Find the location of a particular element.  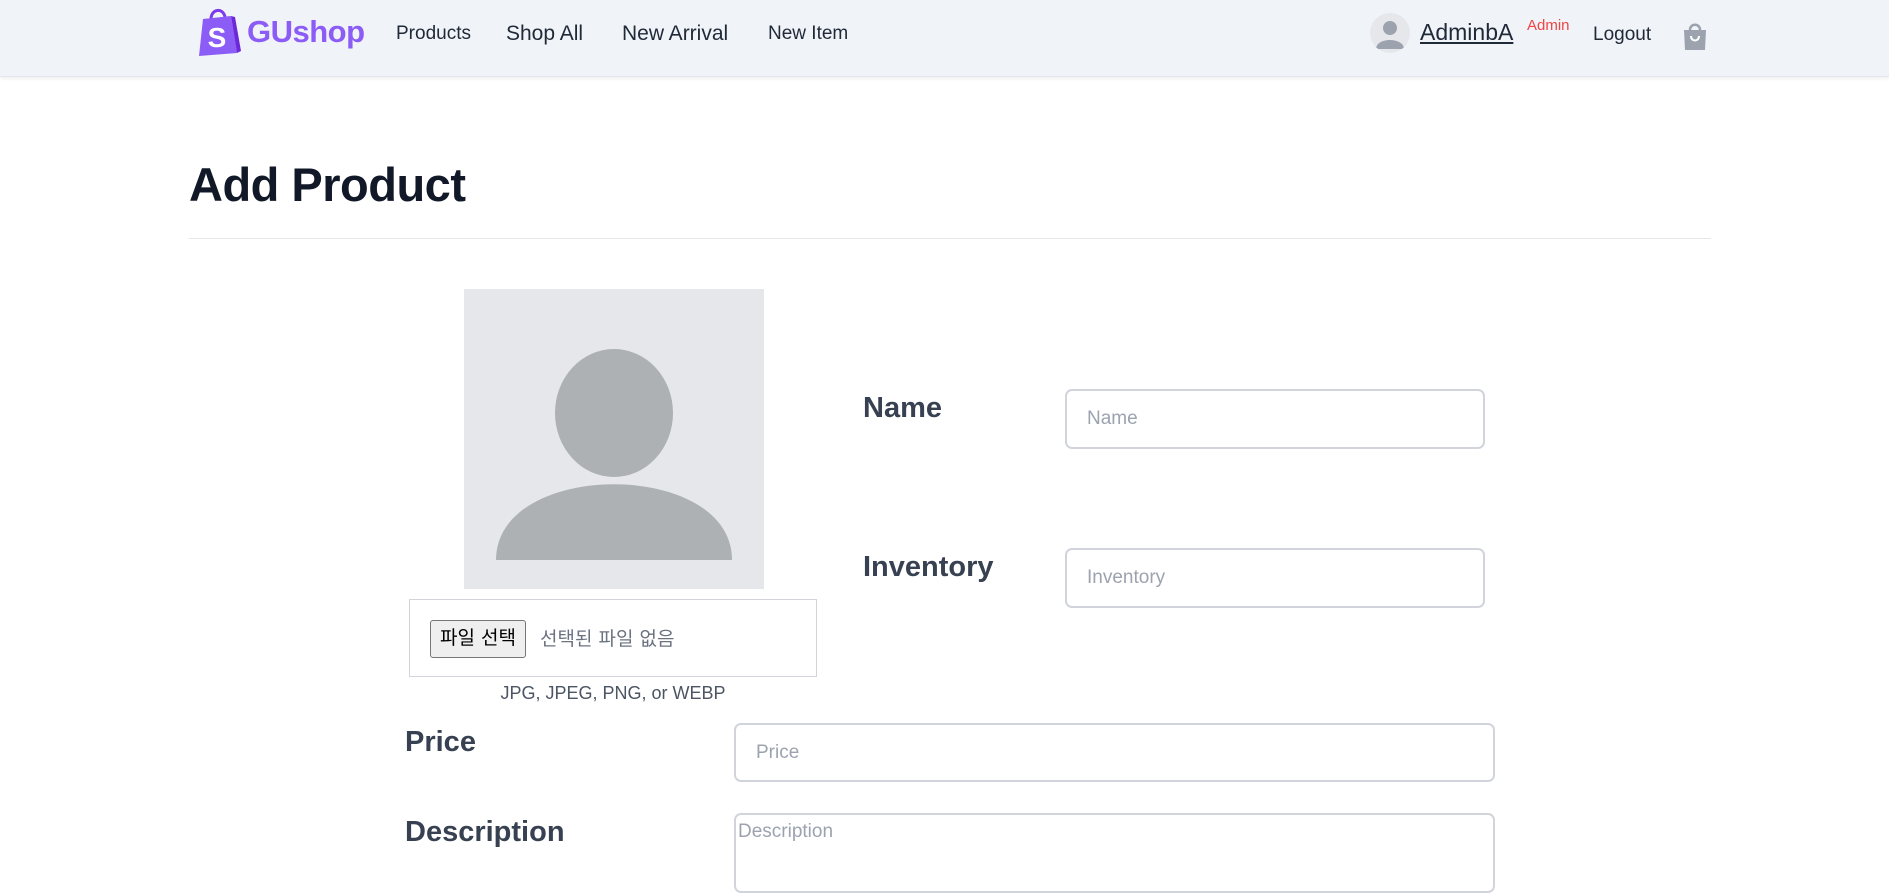

logout-link: Logout is located at coordinates (1622, 35).